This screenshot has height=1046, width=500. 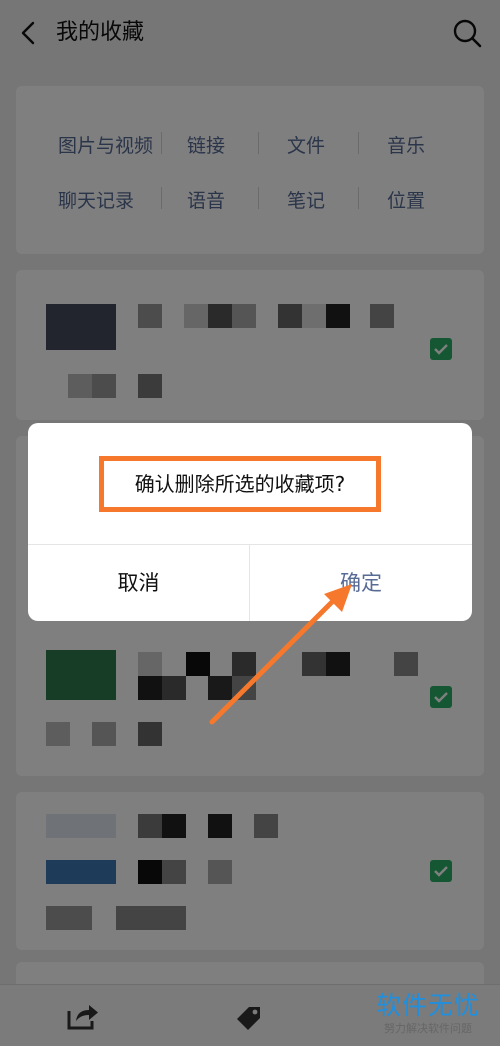 I want to click on site-watermark: 软件无忧 努力解决软件问题, so click(x=428, y=1012).